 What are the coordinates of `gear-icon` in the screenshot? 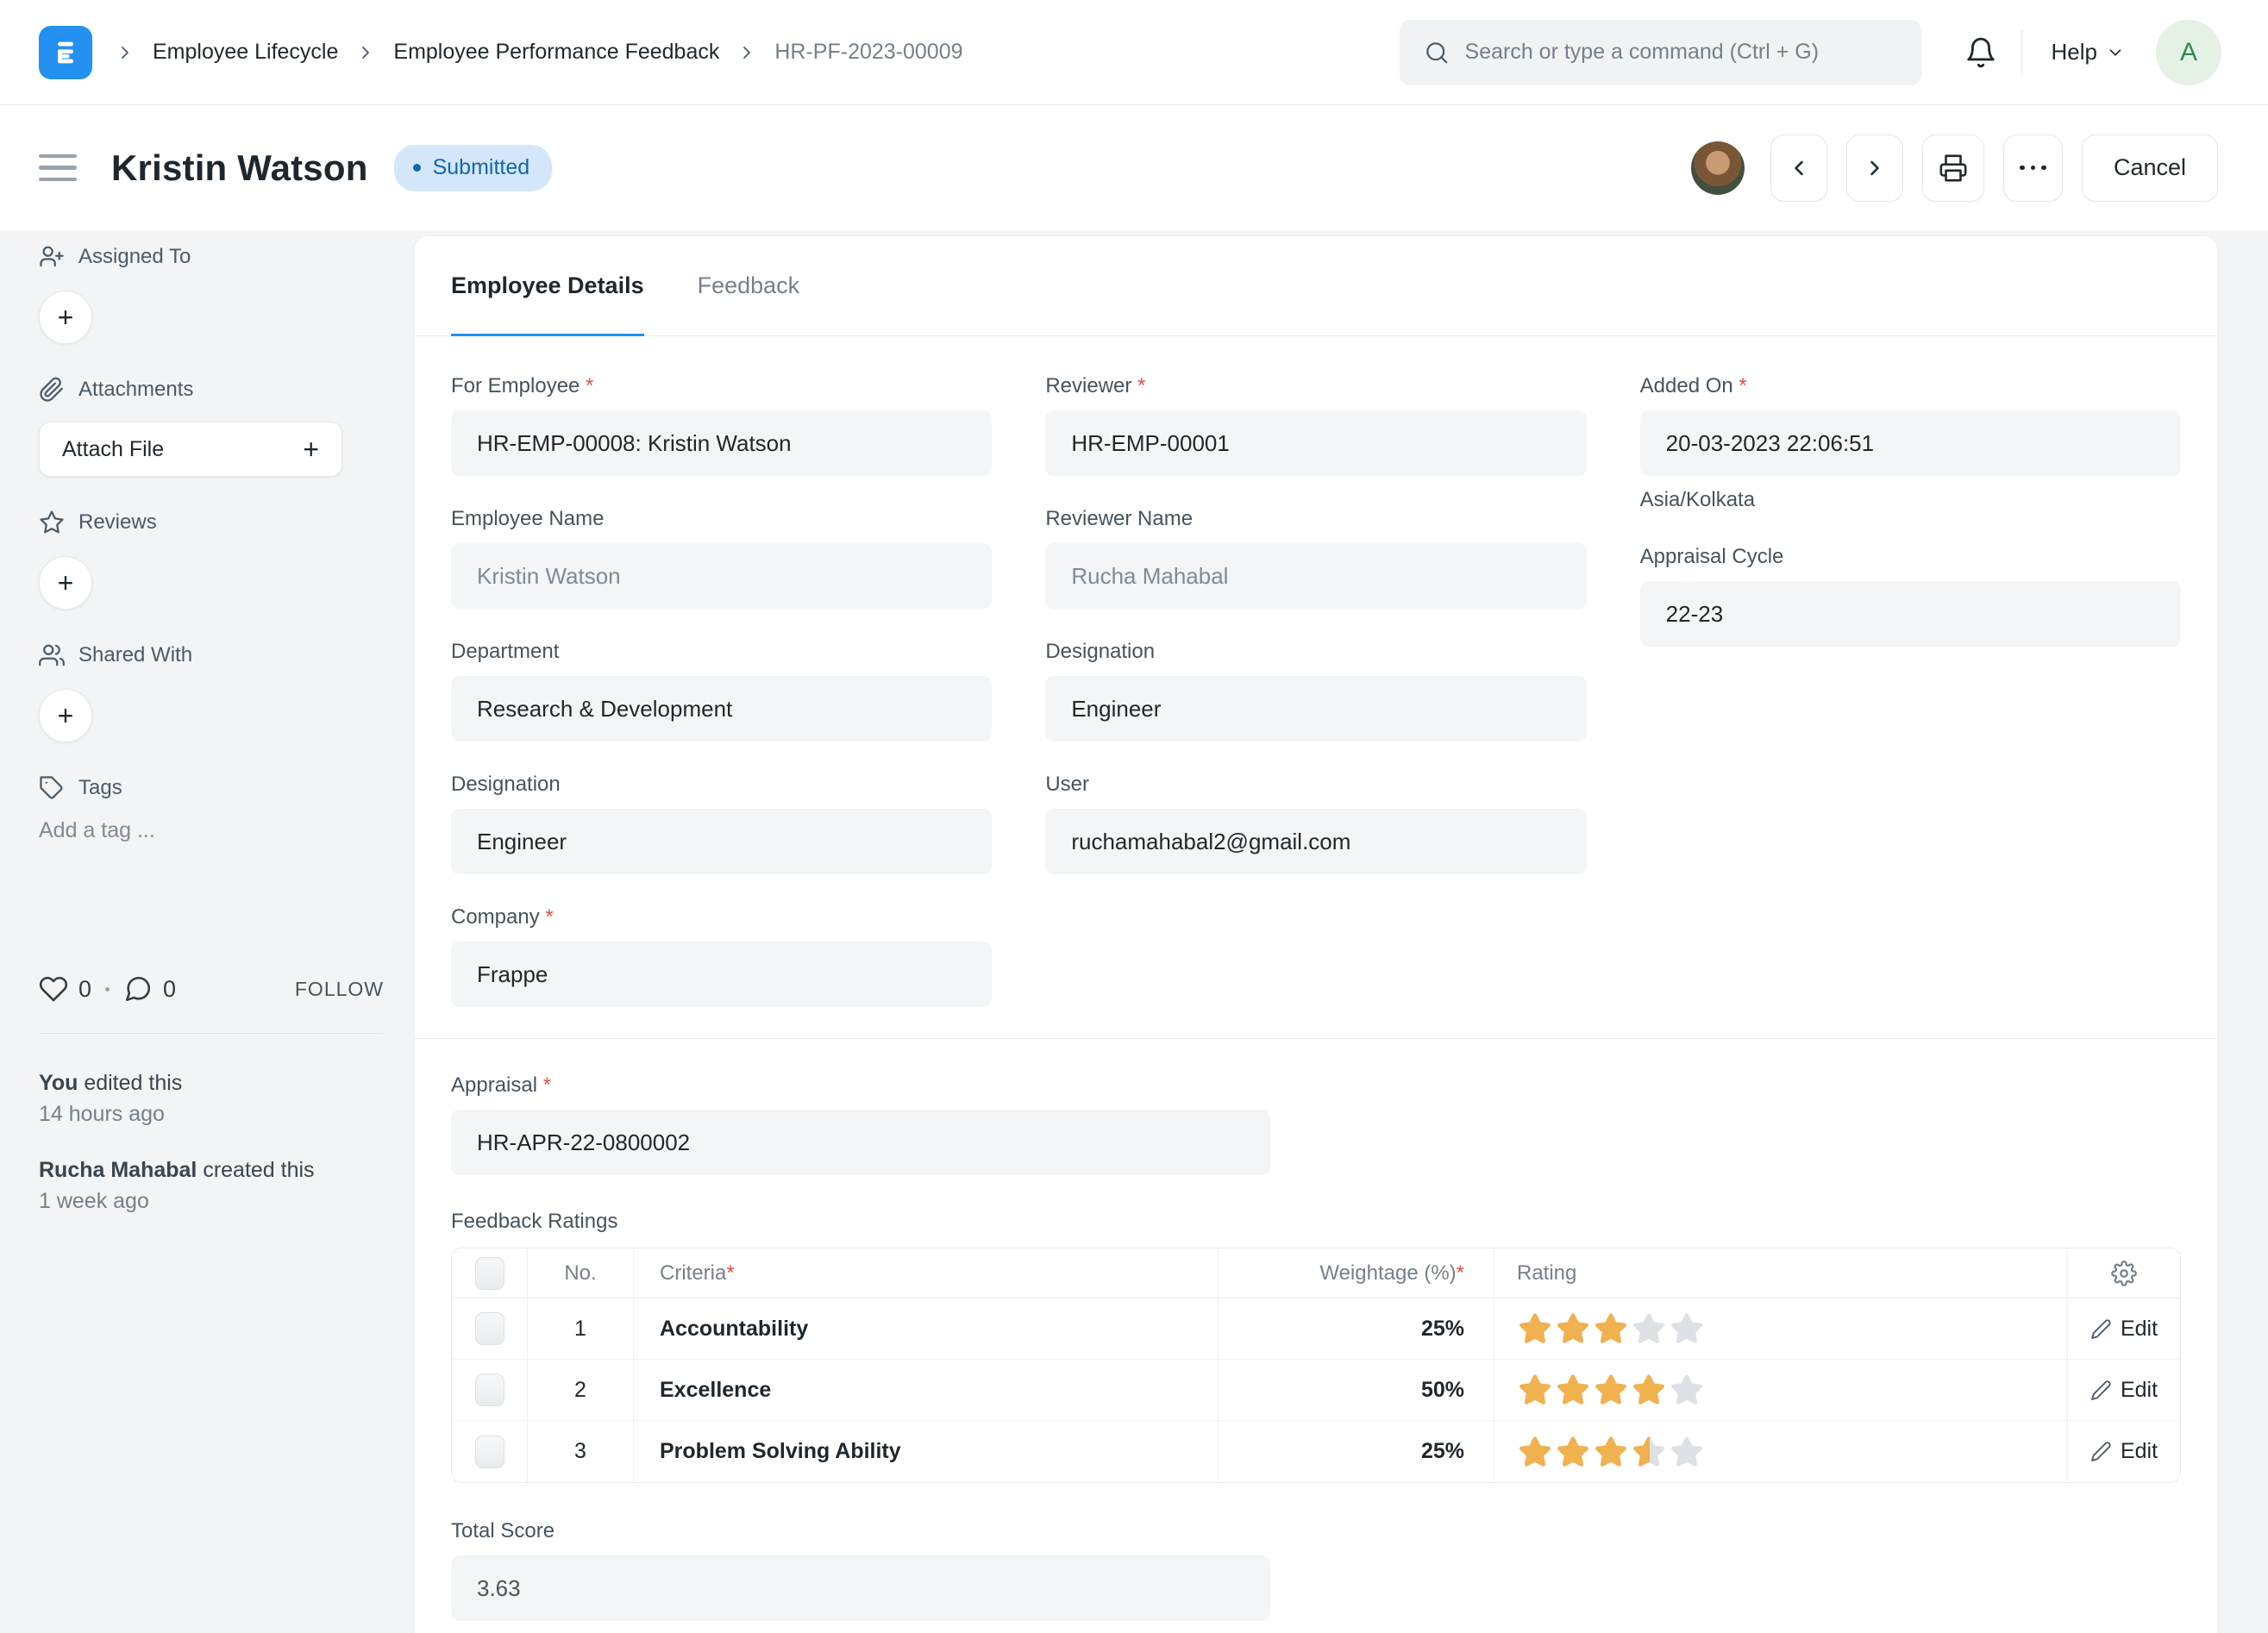 It's located at (2124, 1273).